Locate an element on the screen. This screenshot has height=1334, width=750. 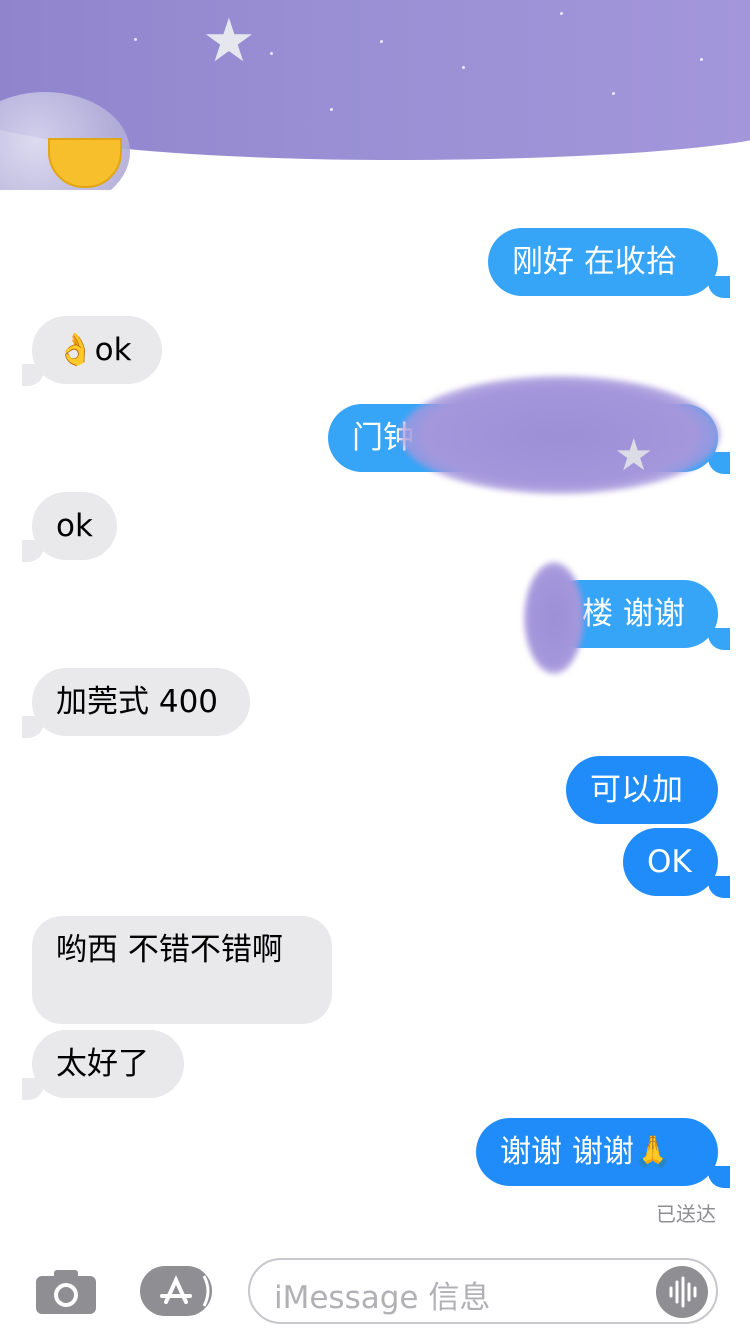
message-bubble-received: 👌ok is located at coordinates (97, 350).